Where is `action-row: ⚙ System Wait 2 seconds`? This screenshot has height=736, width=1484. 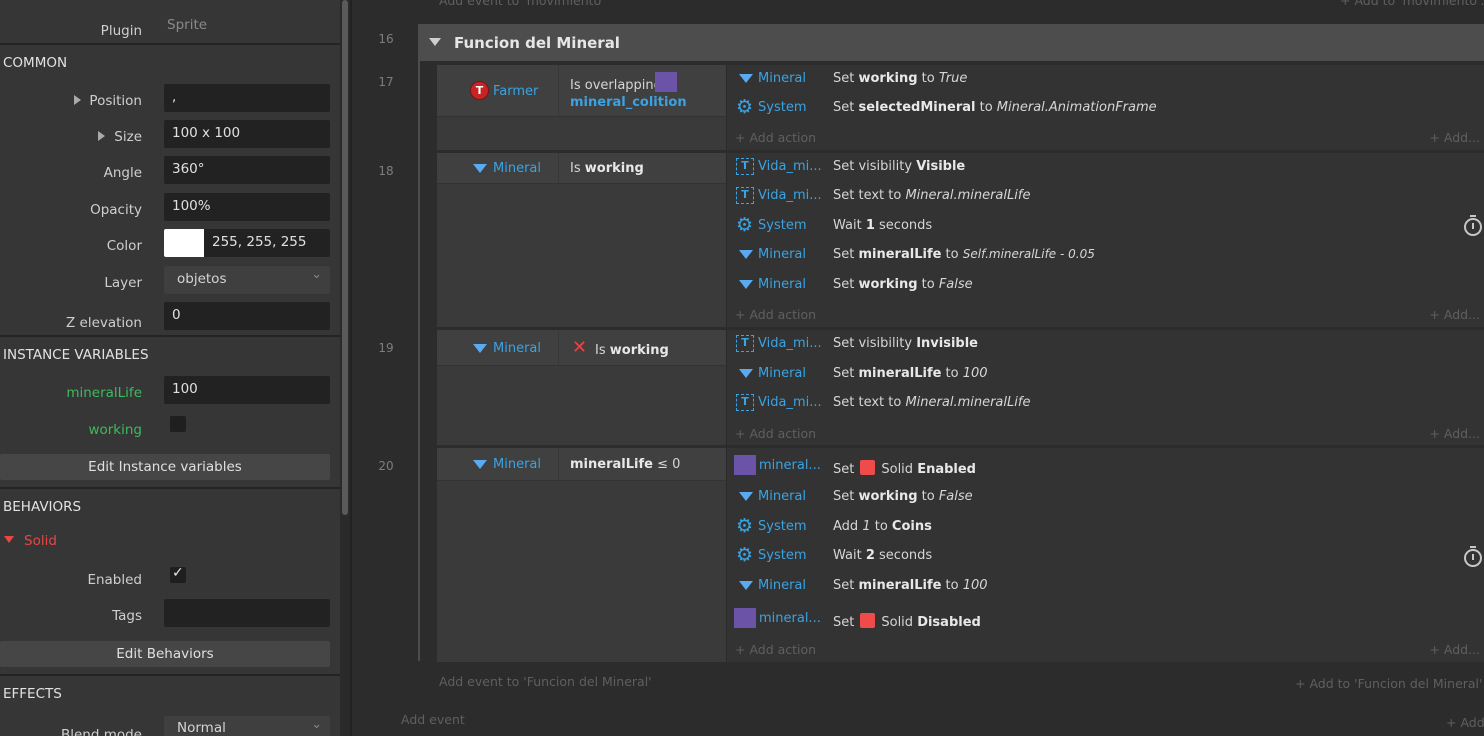 action-row: ⚙ System Wait 2 seconds is located at coordinates (1105, 556).